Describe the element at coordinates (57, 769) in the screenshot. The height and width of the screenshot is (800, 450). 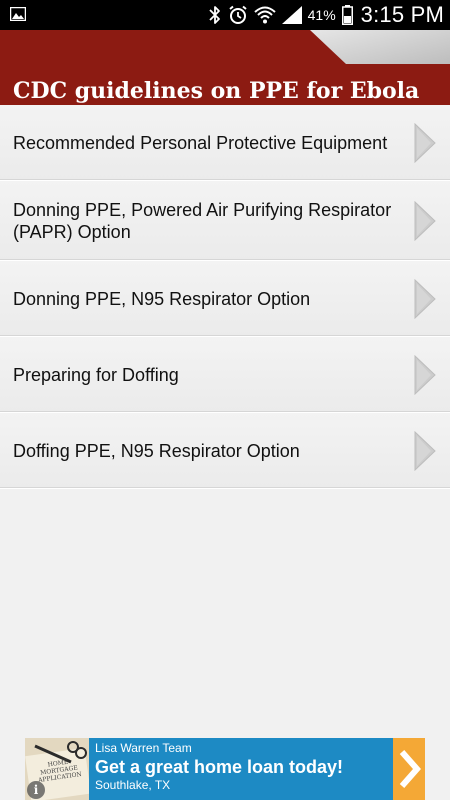
I see `ad-thumbnail-image: HOME MORTGAGE APPLICATION i` at that location.